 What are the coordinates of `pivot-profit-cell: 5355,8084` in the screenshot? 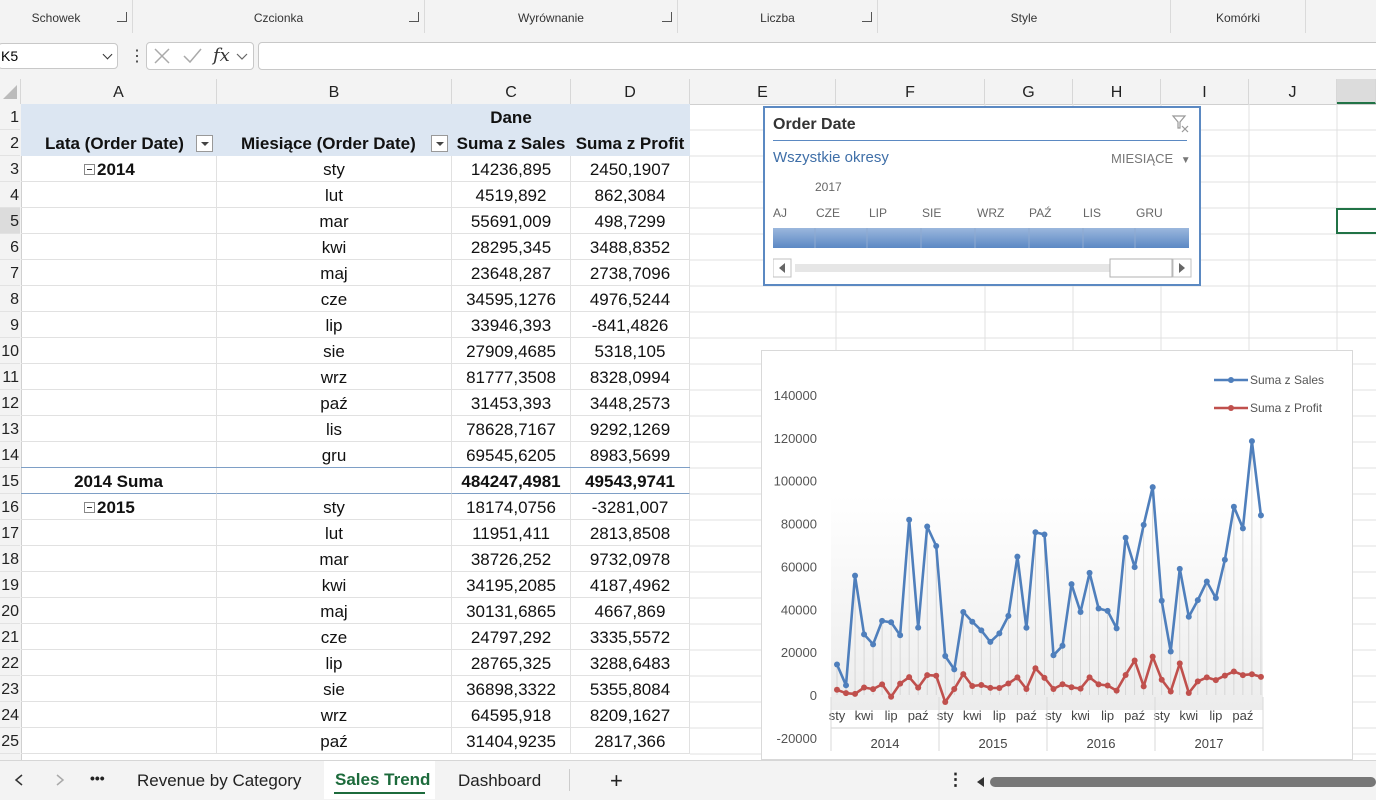 It's located at (630, 689).